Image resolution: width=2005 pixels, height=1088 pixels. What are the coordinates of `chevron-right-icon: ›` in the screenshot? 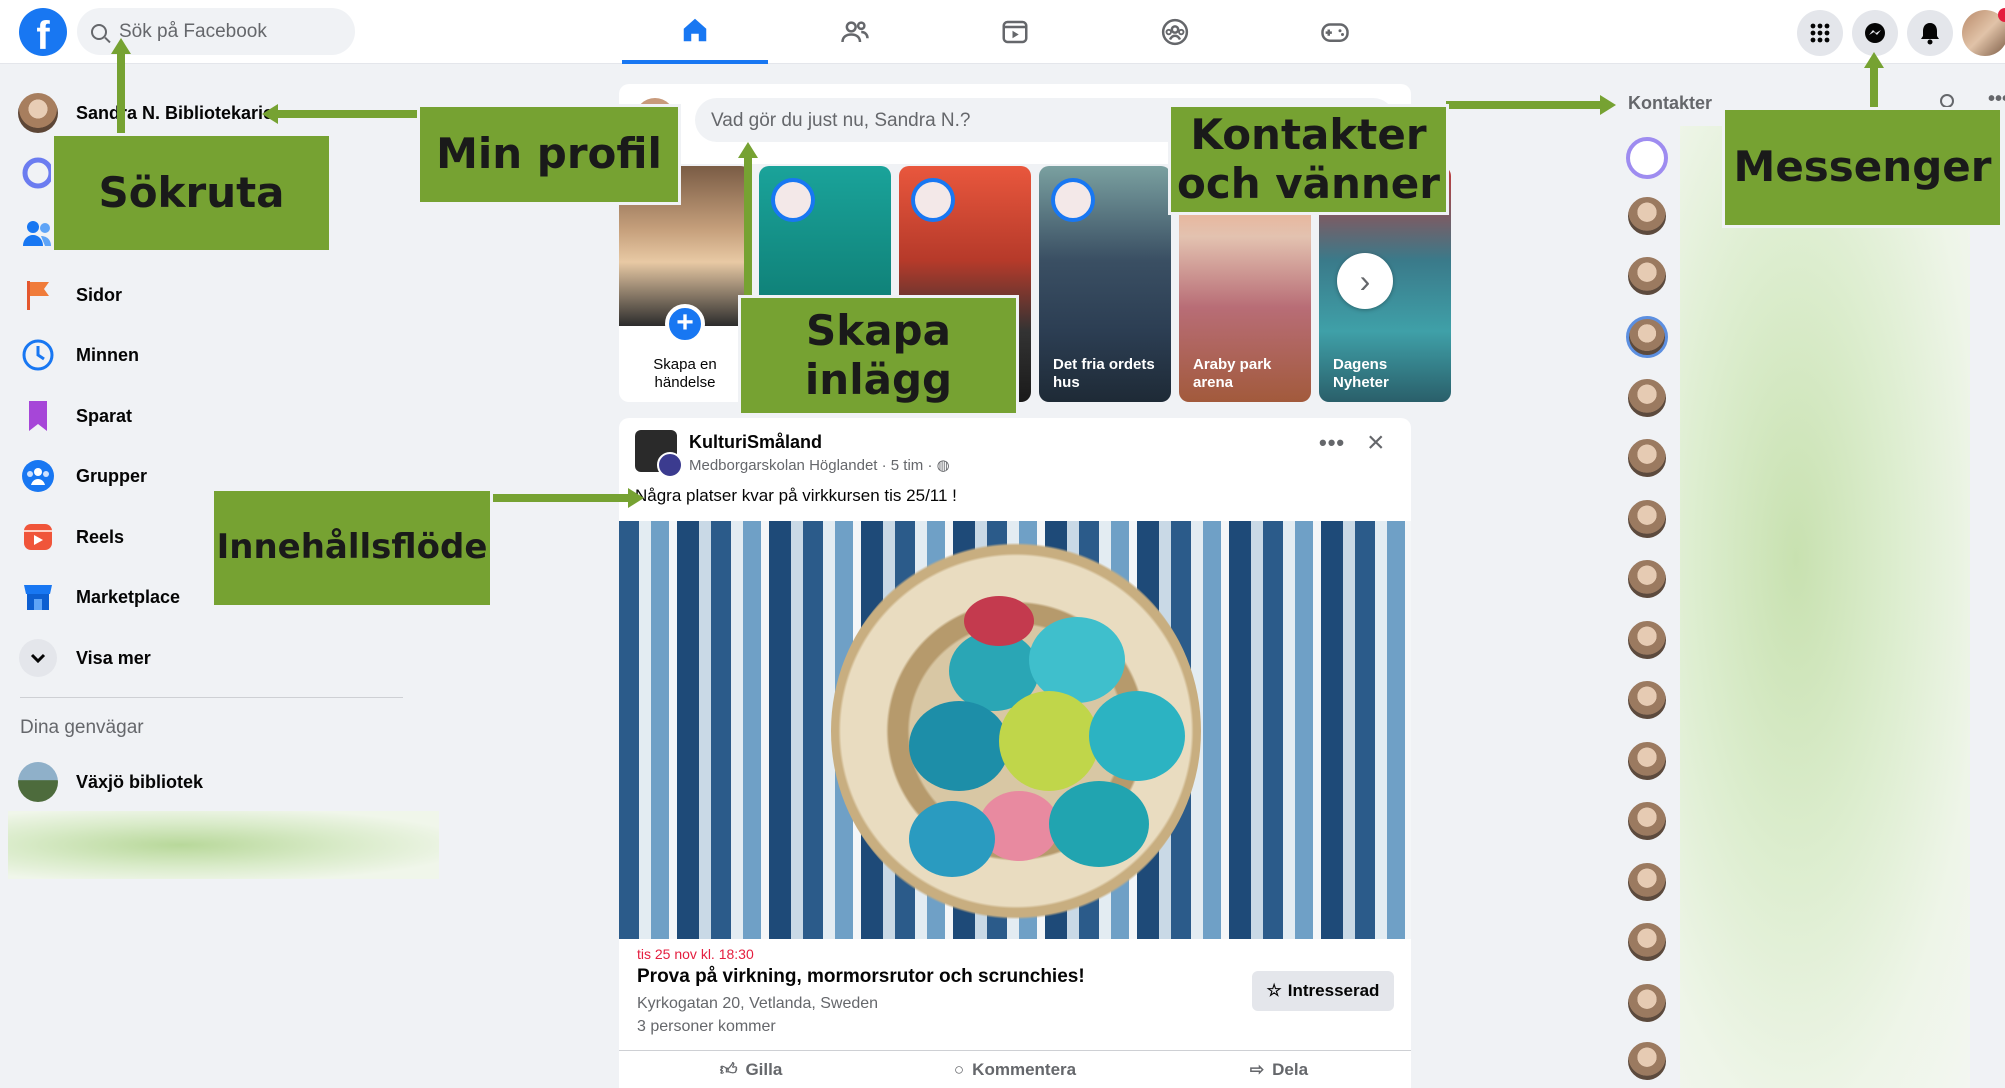 It's located at (1365, 280).